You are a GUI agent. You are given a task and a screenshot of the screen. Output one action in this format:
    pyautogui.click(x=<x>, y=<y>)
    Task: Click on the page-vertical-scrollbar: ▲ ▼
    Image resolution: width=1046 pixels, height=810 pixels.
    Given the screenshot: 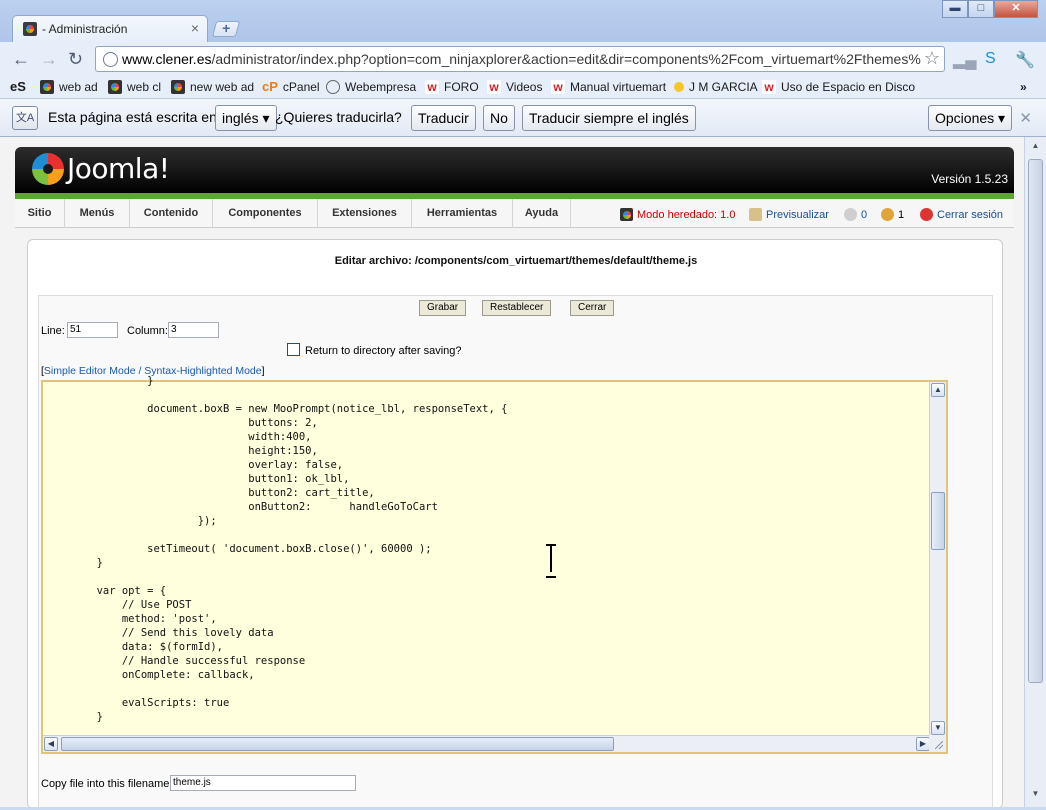 What is the action you would take?
    pyautogui.click(x=1035, y=472)
    